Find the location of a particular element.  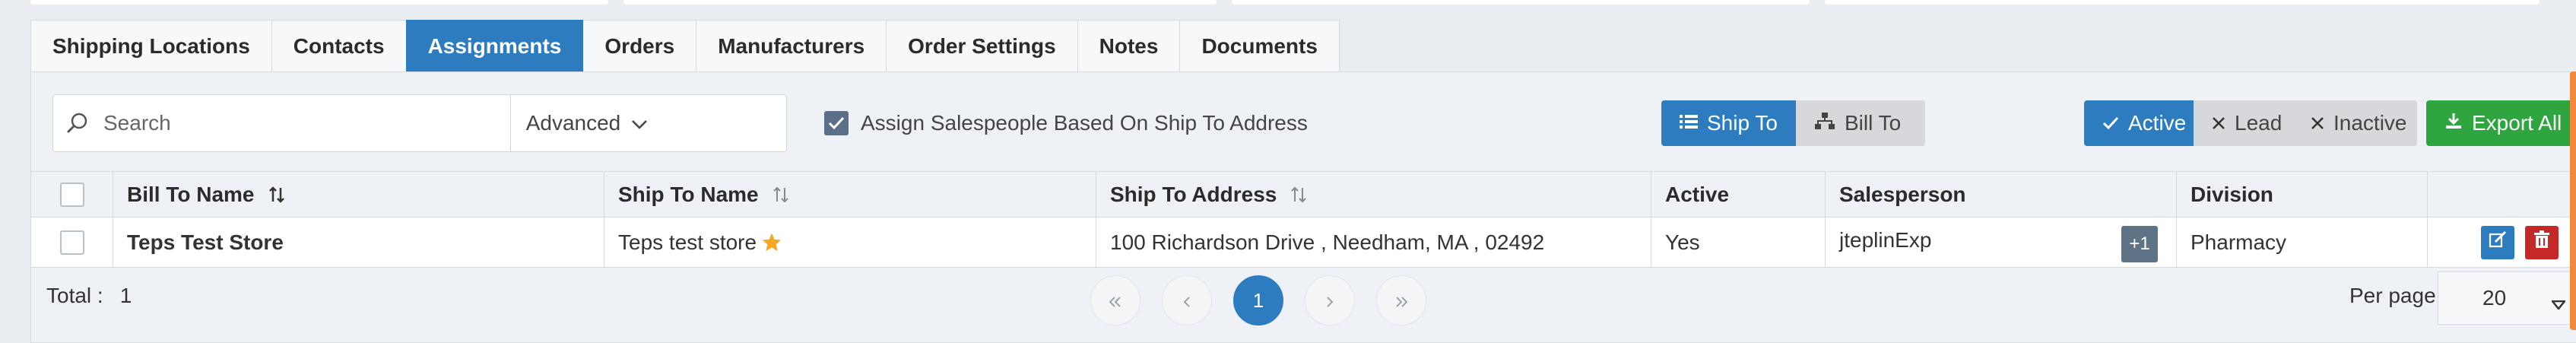

scroll-accent is located at coordinates (2573, 200).